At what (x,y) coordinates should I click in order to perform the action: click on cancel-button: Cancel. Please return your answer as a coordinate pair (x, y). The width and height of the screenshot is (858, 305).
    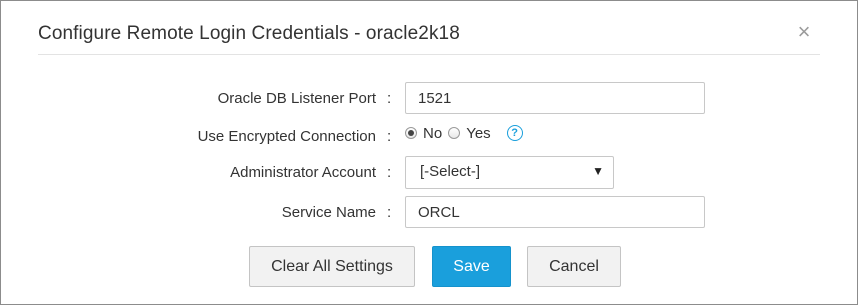
    Looking at the image, I should click on (574, 266).